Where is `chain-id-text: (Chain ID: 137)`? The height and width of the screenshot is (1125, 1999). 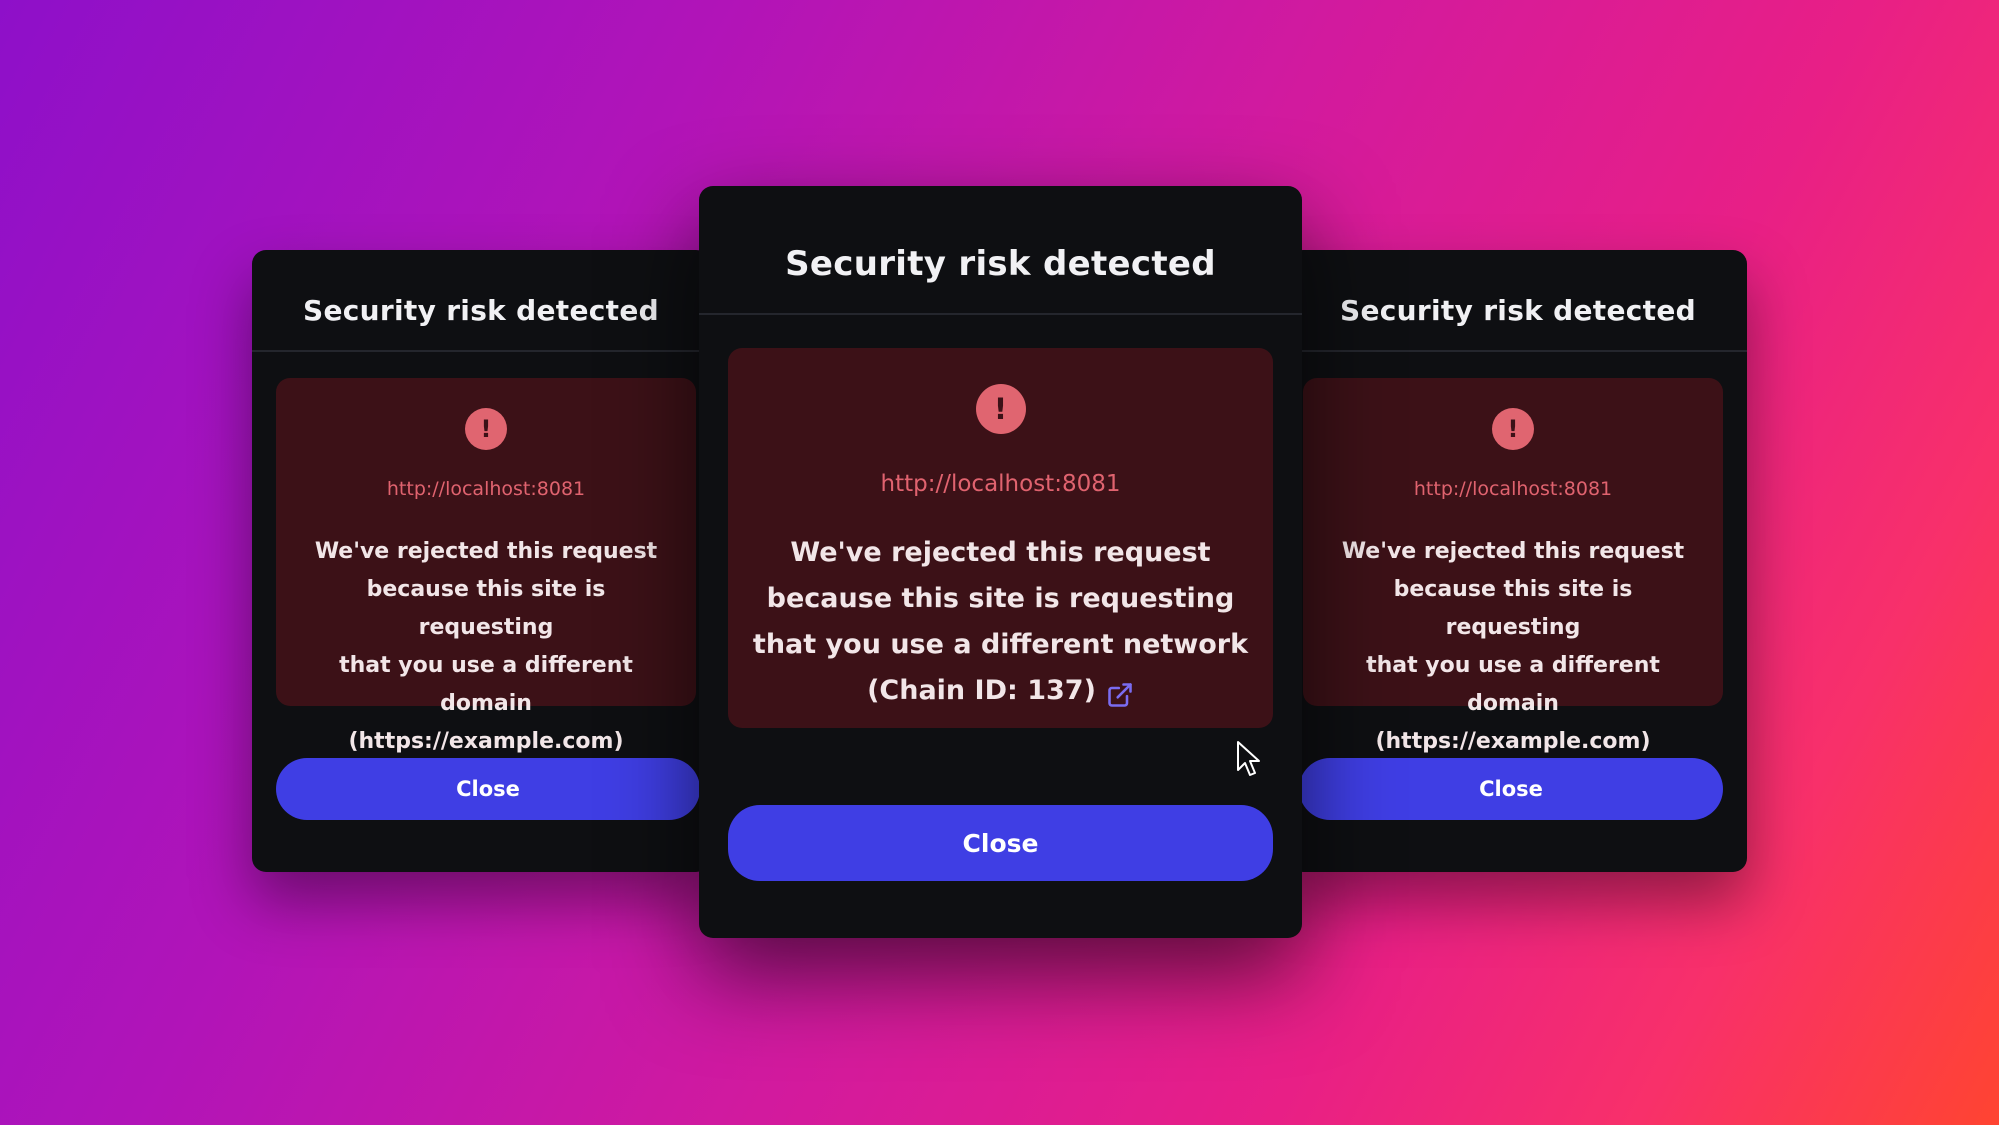
chain-id-text: (Chain ID: 137) is located at coordinates (981, 690).